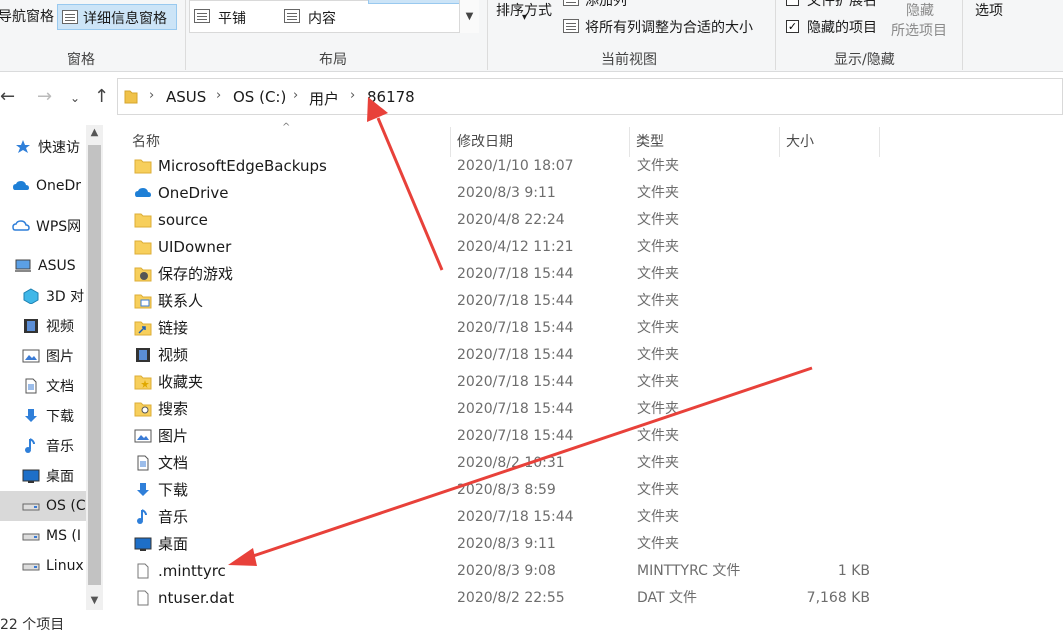  Describe the element at coordinates (23, 147) in the screenshot. I see `star-icon` at that location.